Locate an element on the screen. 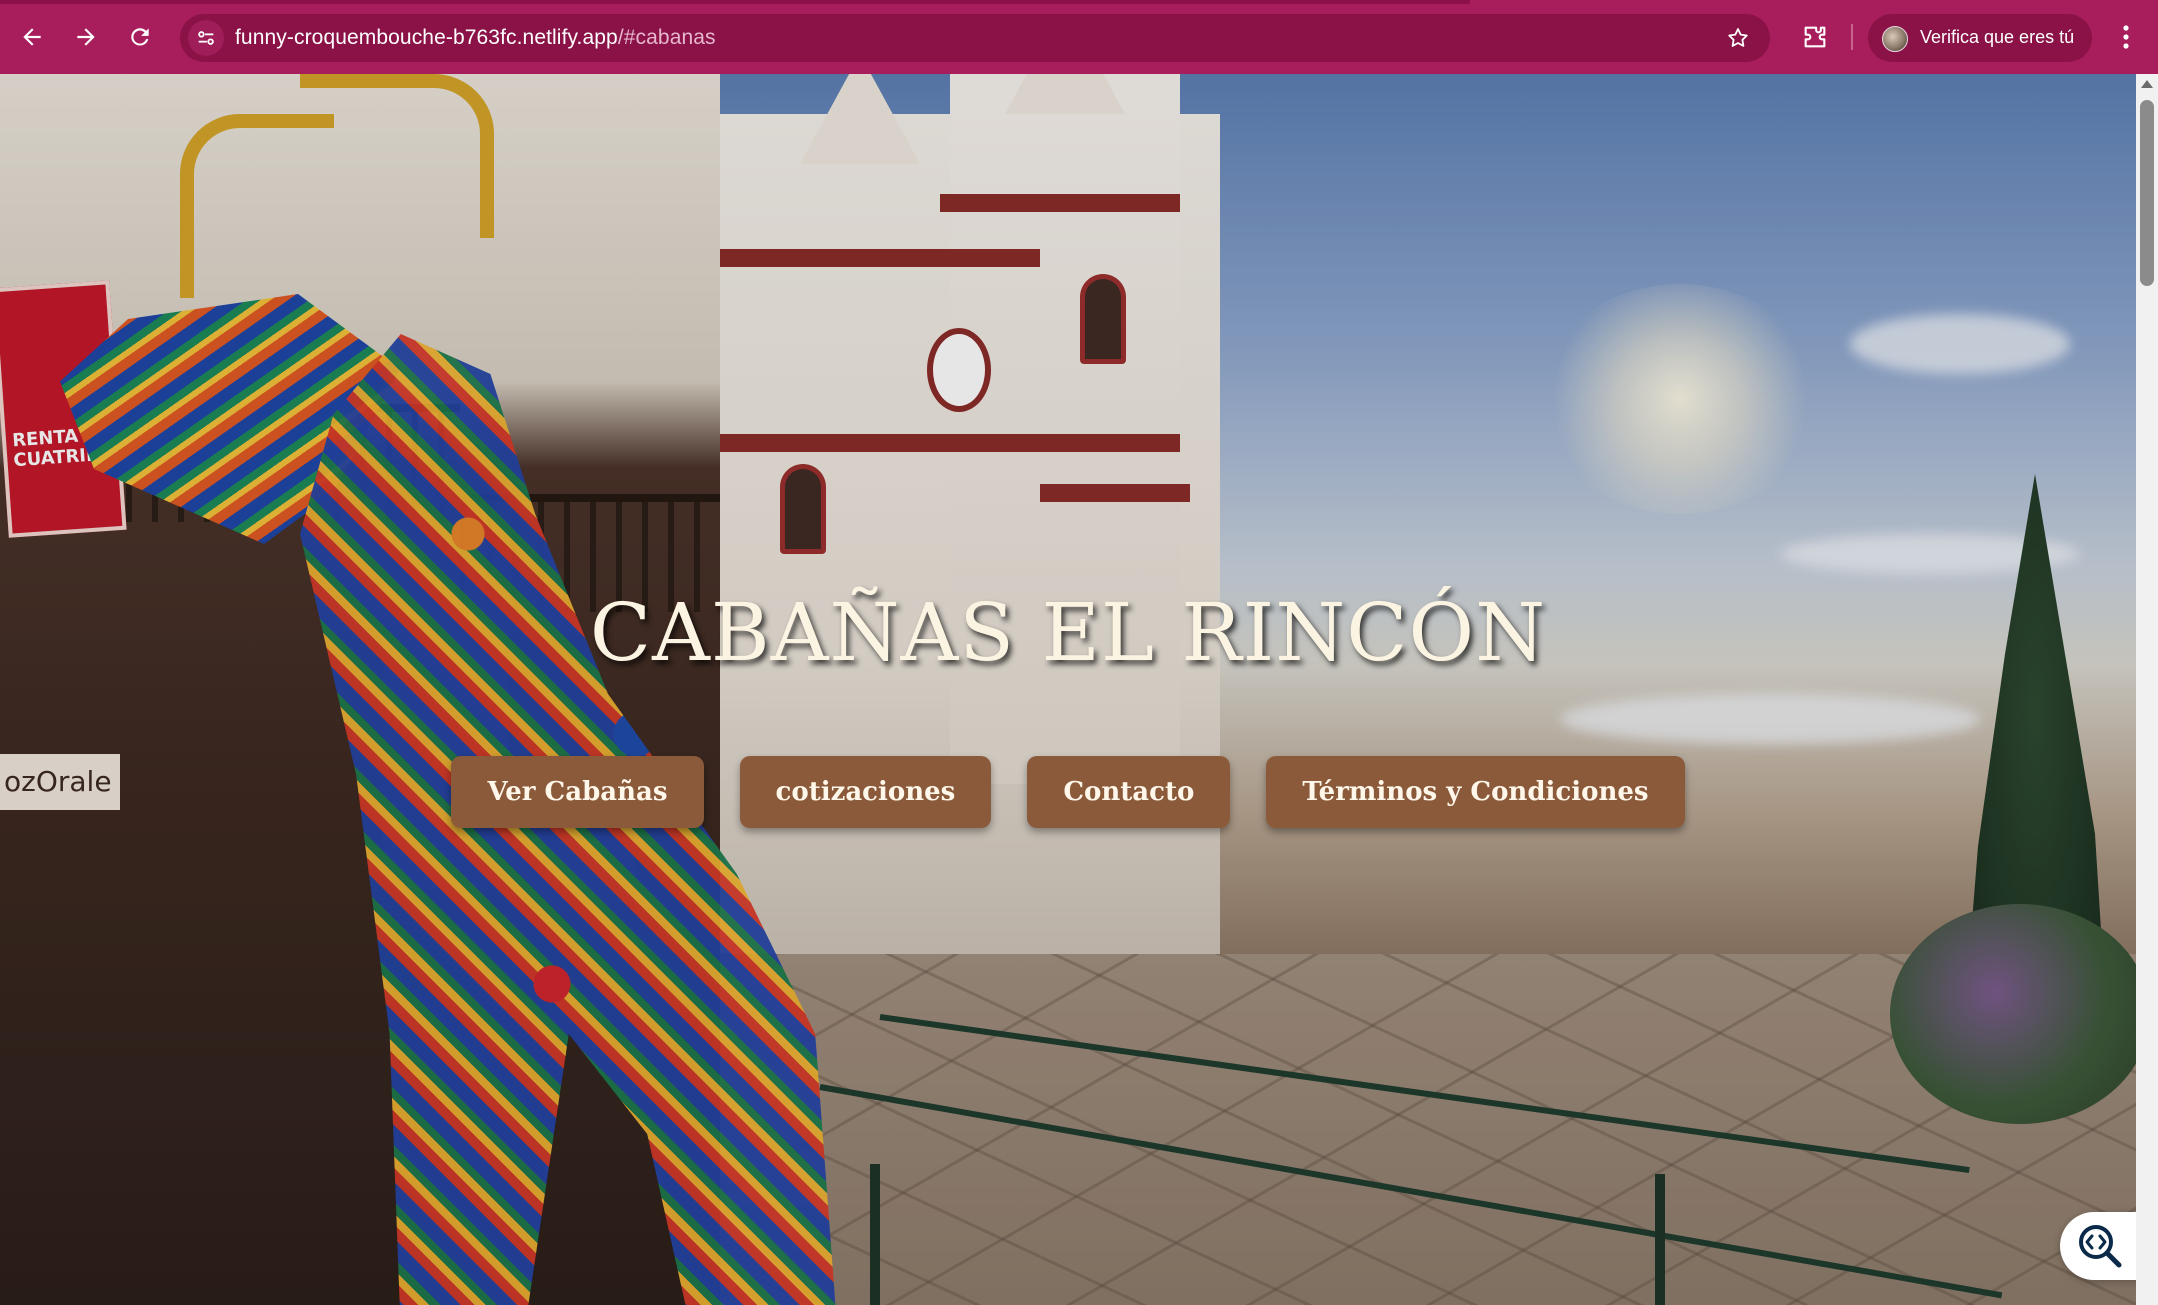 The width and height of the screenshot is (2158, 1305). scroll-thumb is located at coordinates (2147, 193).